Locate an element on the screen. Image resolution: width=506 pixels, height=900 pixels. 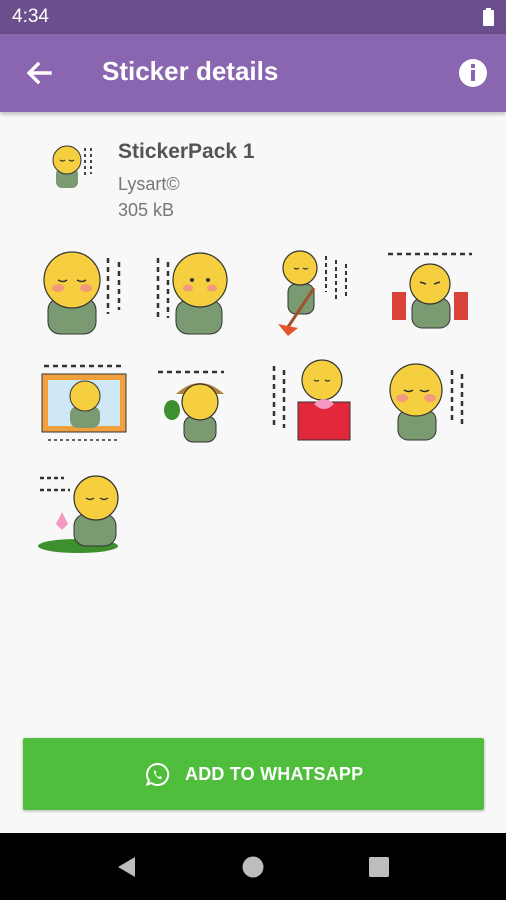
circle-home-icon is located at coordinates (253, 867).